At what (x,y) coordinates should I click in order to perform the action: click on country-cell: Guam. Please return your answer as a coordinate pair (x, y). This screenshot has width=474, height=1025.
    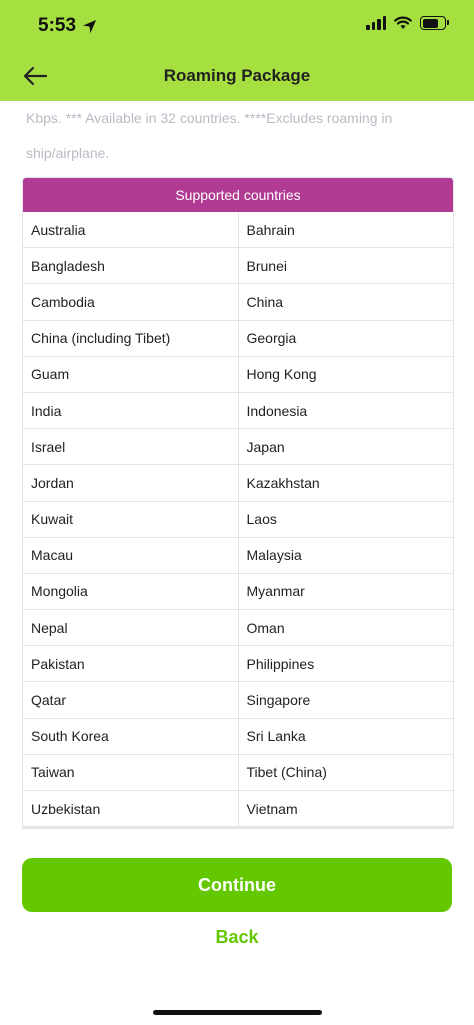
    Looking at the image, I should click on (50, 374).